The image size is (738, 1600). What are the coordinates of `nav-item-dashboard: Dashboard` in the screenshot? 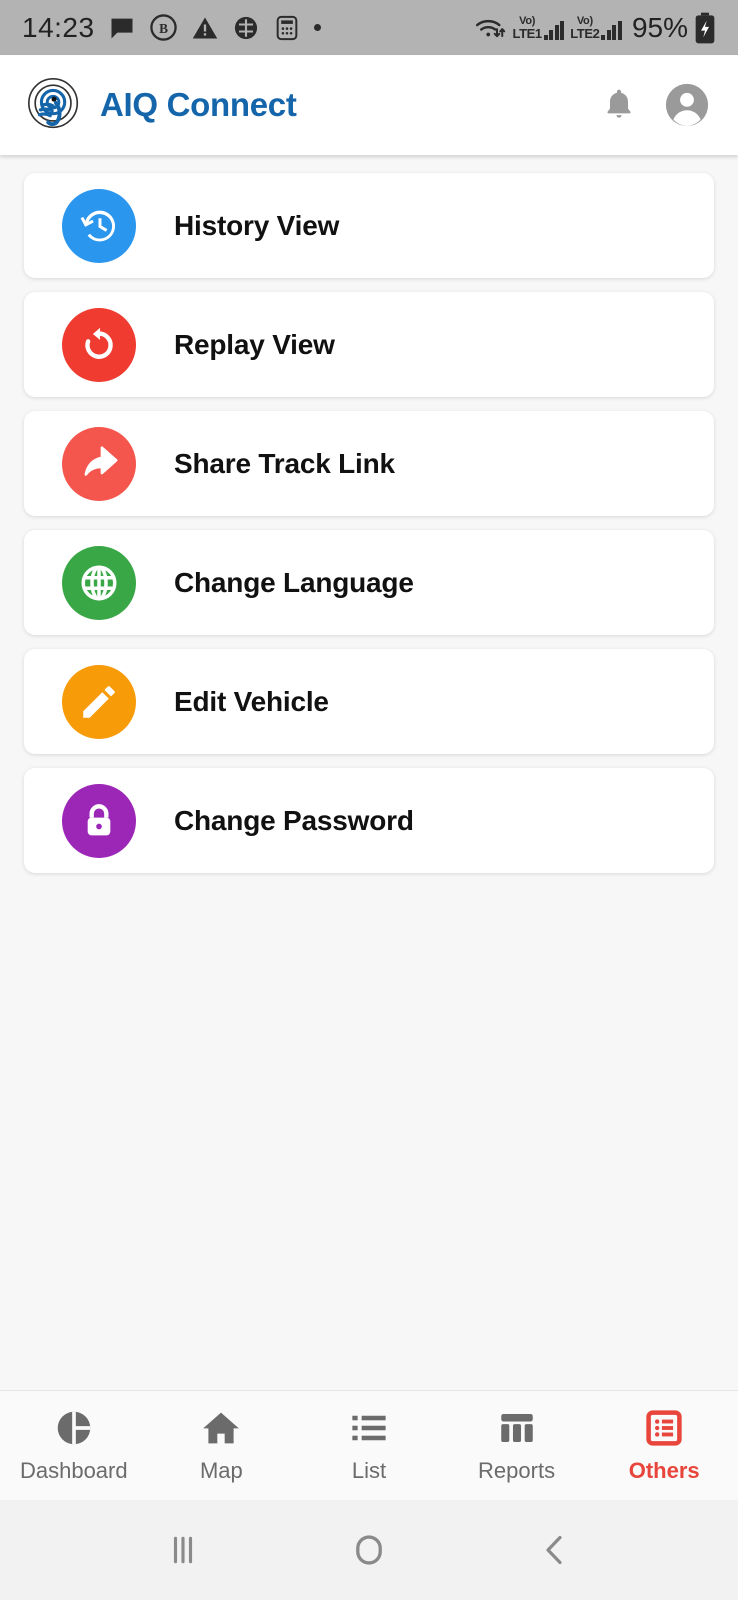 It's located at (74, 1445).